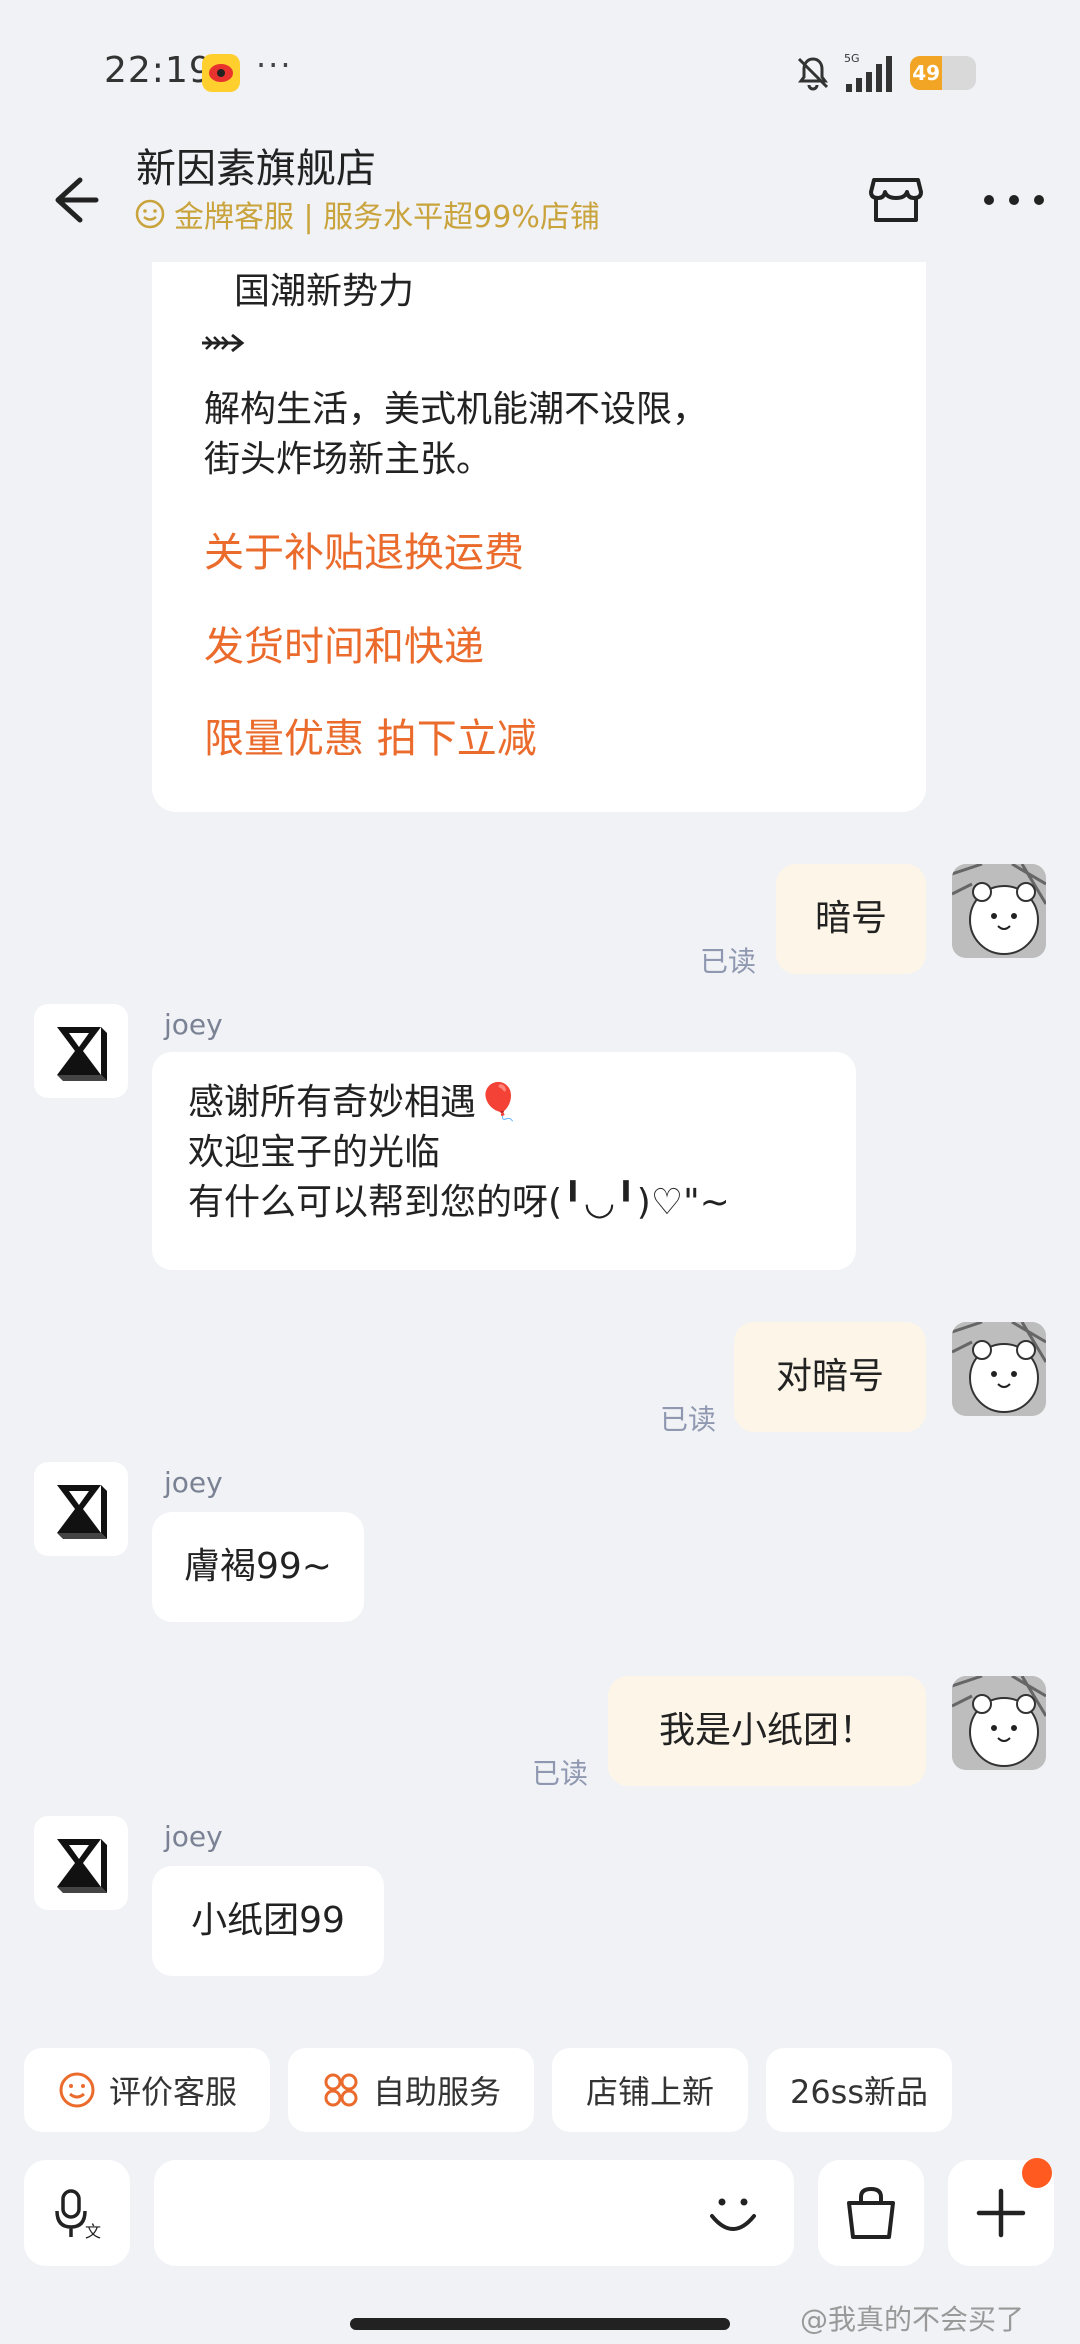 Image resolution: width=1080 pixels, height=2344 pixels. What do you see at coordinates (540, 2324) in the screenshot?
I see `home-indicator` at bounding box center [540, 2324].